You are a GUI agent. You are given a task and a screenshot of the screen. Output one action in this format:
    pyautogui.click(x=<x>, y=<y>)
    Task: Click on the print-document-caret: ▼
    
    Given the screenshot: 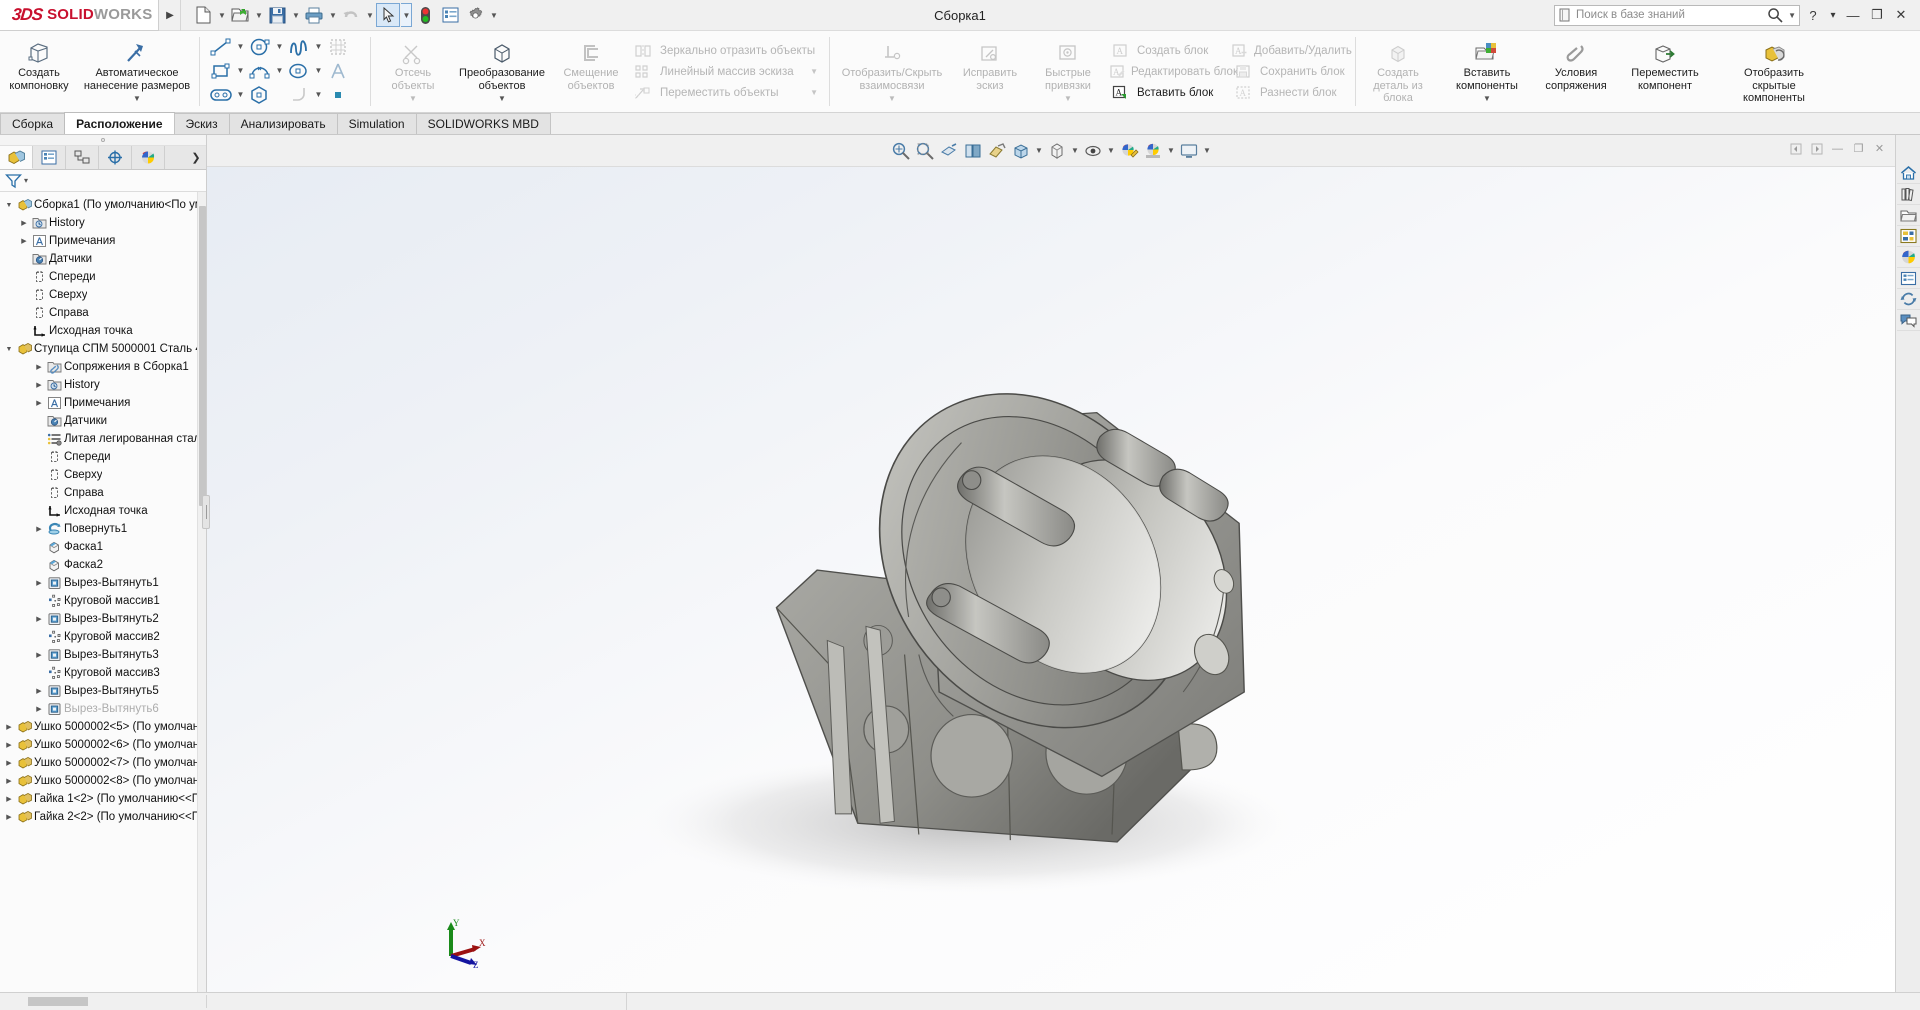 What is the action you would take?
    pyautogui.click(x=332, y=15)
    